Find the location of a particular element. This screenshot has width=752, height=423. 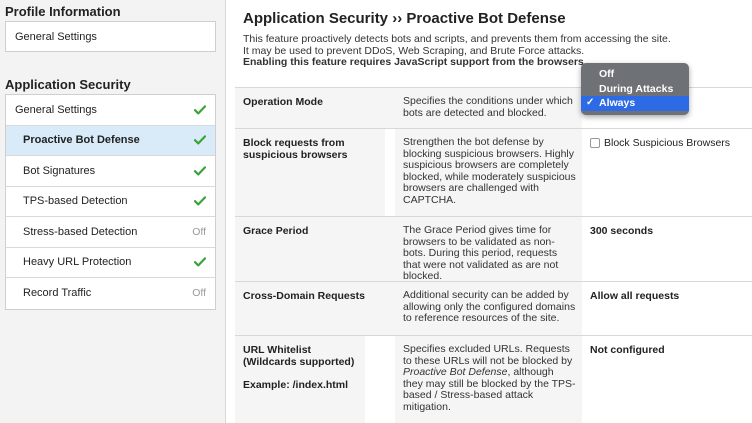

sidebar-item-bot-signatures: Bot Signatures is located at coordinates (110, 171).